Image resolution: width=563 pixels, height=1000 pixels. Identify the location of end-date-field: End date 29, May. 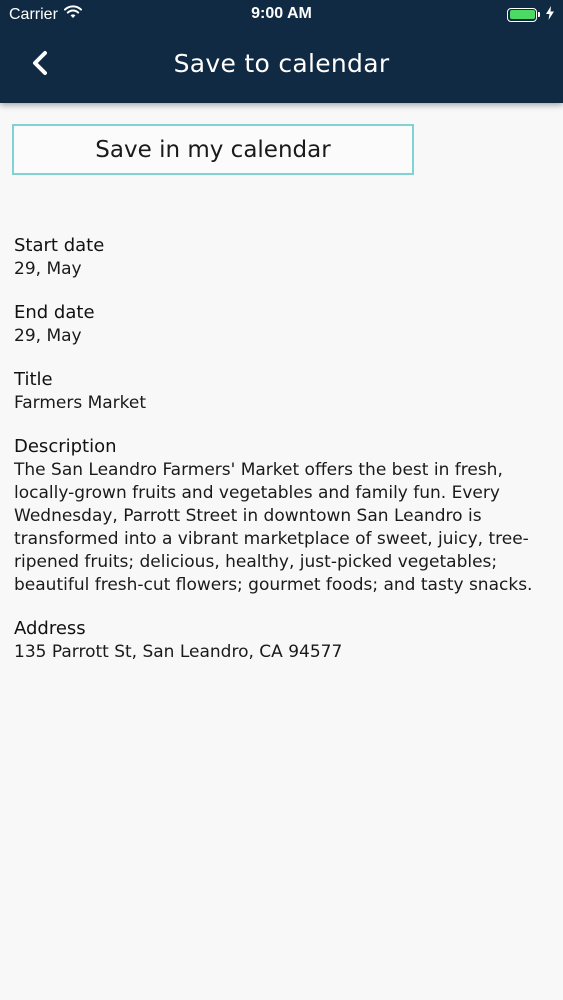
(279, 324).